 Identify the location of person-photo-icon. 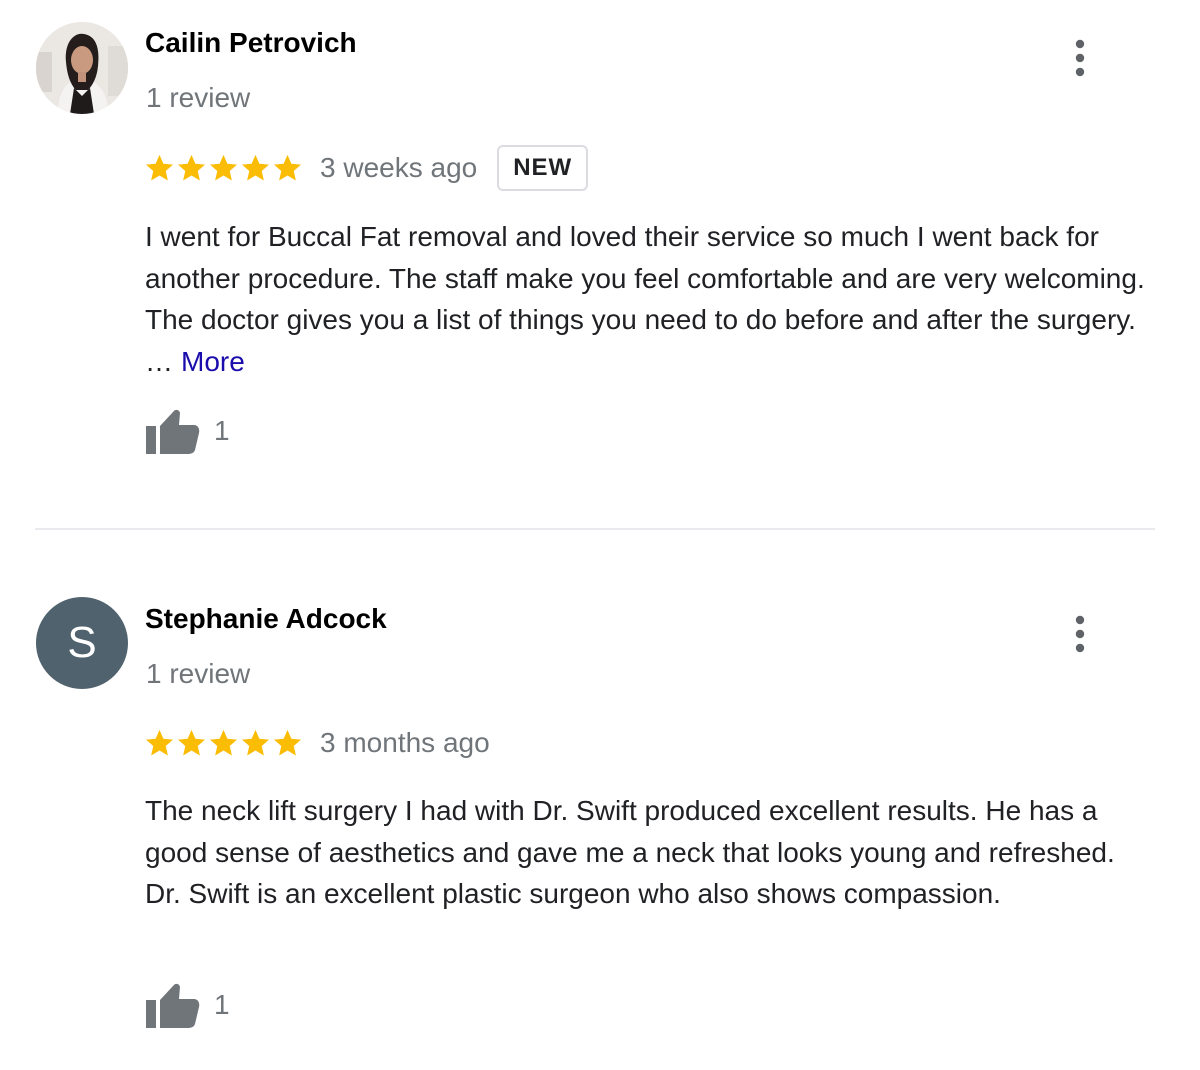
(82, 68).